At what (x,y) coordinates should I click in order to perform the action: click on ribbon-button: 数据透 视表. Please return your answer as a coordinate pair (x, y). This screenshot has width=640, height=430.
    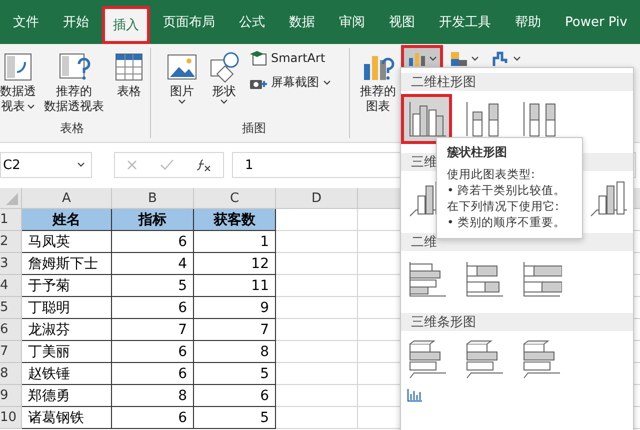
    Looking at the image, I should click on (18, 84).